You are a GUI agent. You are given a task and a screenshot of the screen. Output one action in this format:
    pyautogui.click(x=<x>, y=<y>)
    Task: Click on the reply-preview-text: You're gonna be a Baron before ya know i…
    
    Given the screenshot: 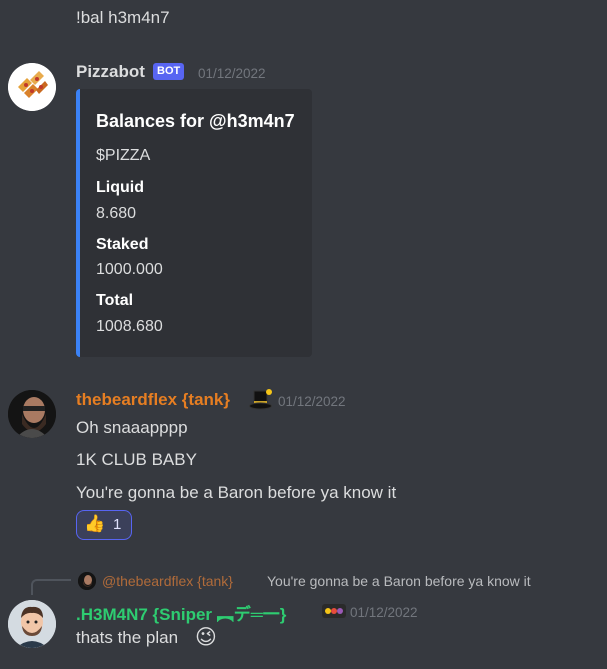 What is the action you would take?
    pyautogui.click(x=399, y=581)
    